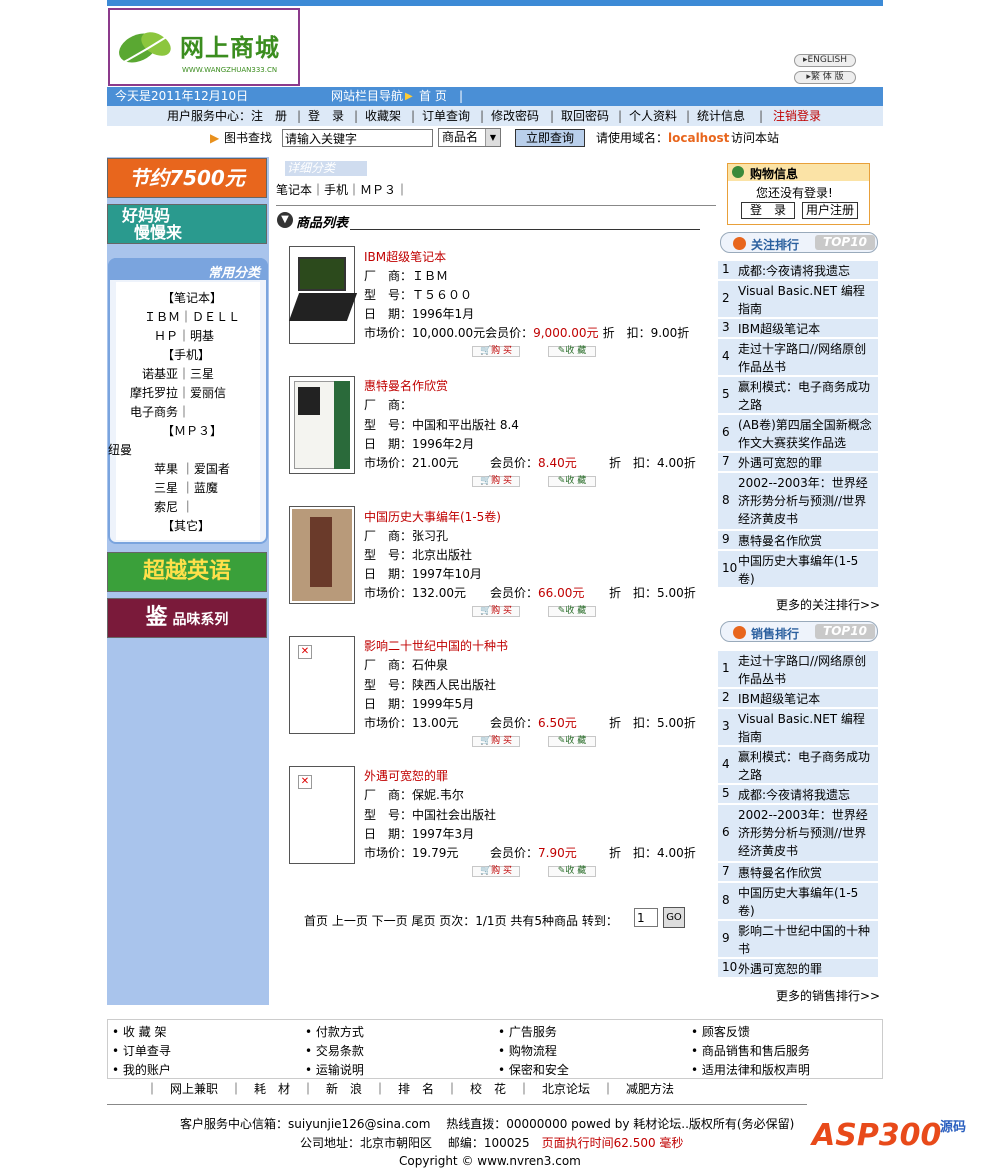  What do you see at coordinates (798, 395) in the screenshot?
I see `ranking-item: 5 赢利模式：电子商务成功之路` at bounding box center [798, 395].